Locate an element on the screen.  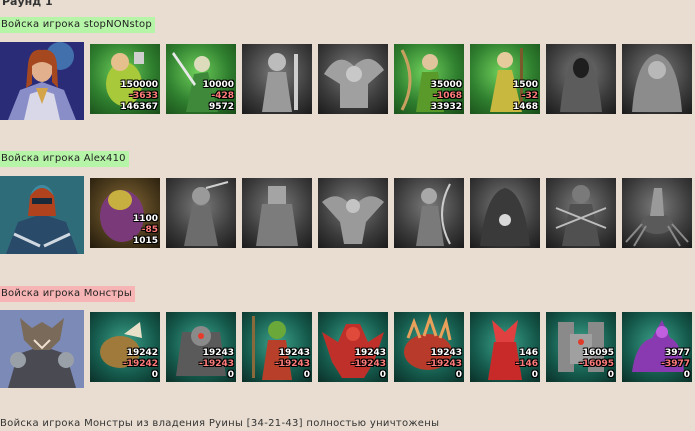
army-label-alex410: Войска игрока Alex410 is located at coordinates (64, 159).